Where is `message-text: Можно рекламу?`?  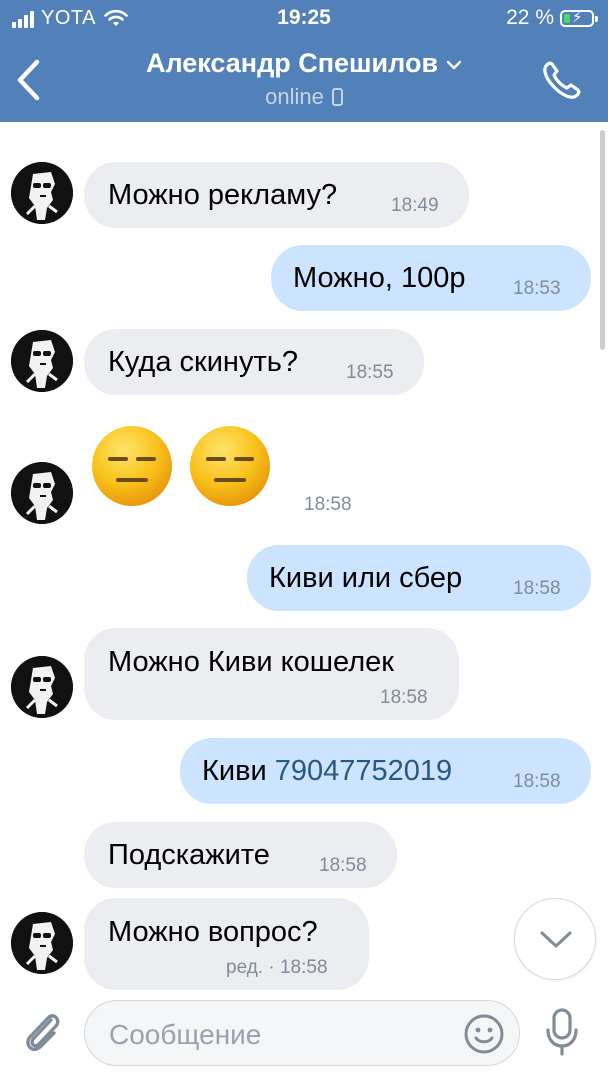 message-text: Можно рекламу? is located at coordinates (223, 195).